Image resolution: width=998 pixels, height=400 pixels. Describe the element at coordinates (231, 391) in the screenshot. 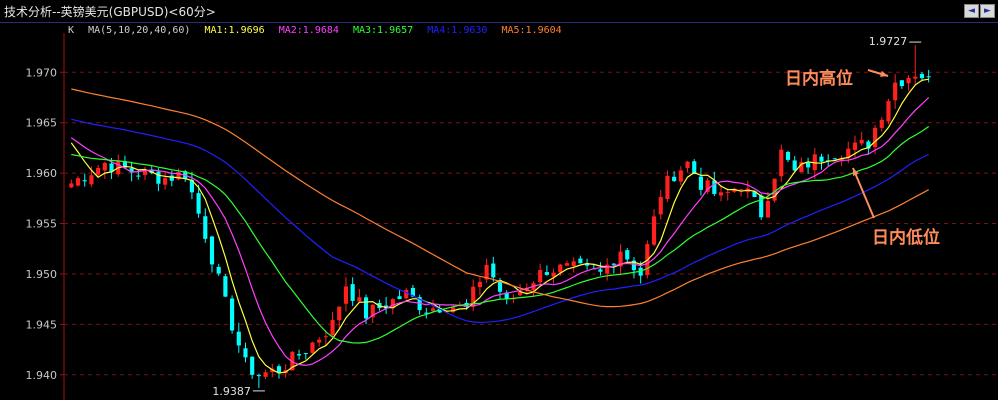

I see `low-value-label: 1.9387` at that location.